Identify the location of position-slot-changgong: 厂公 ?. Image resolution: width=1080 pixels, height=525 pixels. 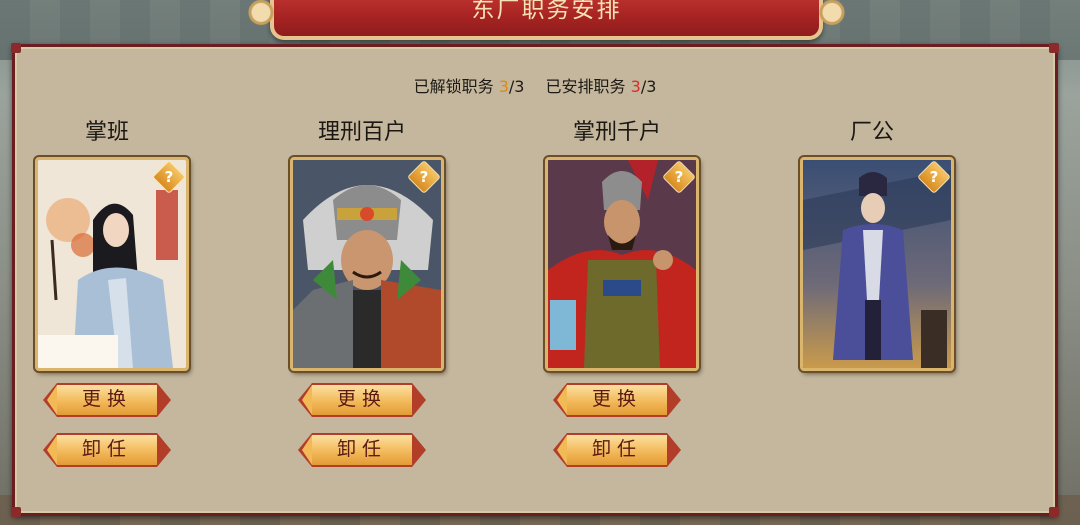
(874, 244).